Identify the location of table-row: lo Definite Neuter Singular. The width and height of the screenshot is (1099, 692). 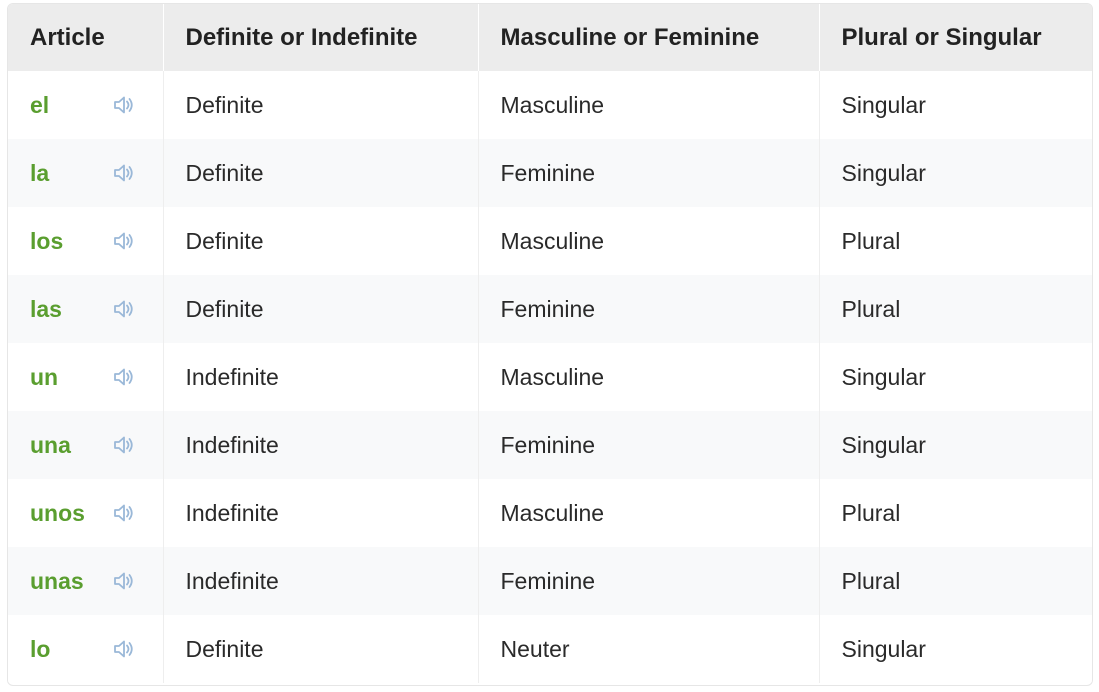
(550, 649).